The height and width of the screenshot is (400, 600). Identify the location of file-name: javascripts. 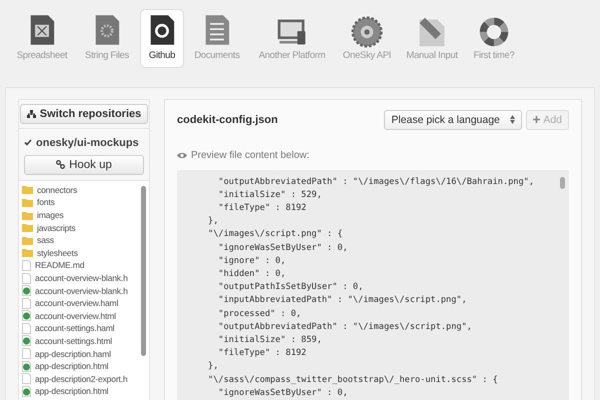
(56, 227).